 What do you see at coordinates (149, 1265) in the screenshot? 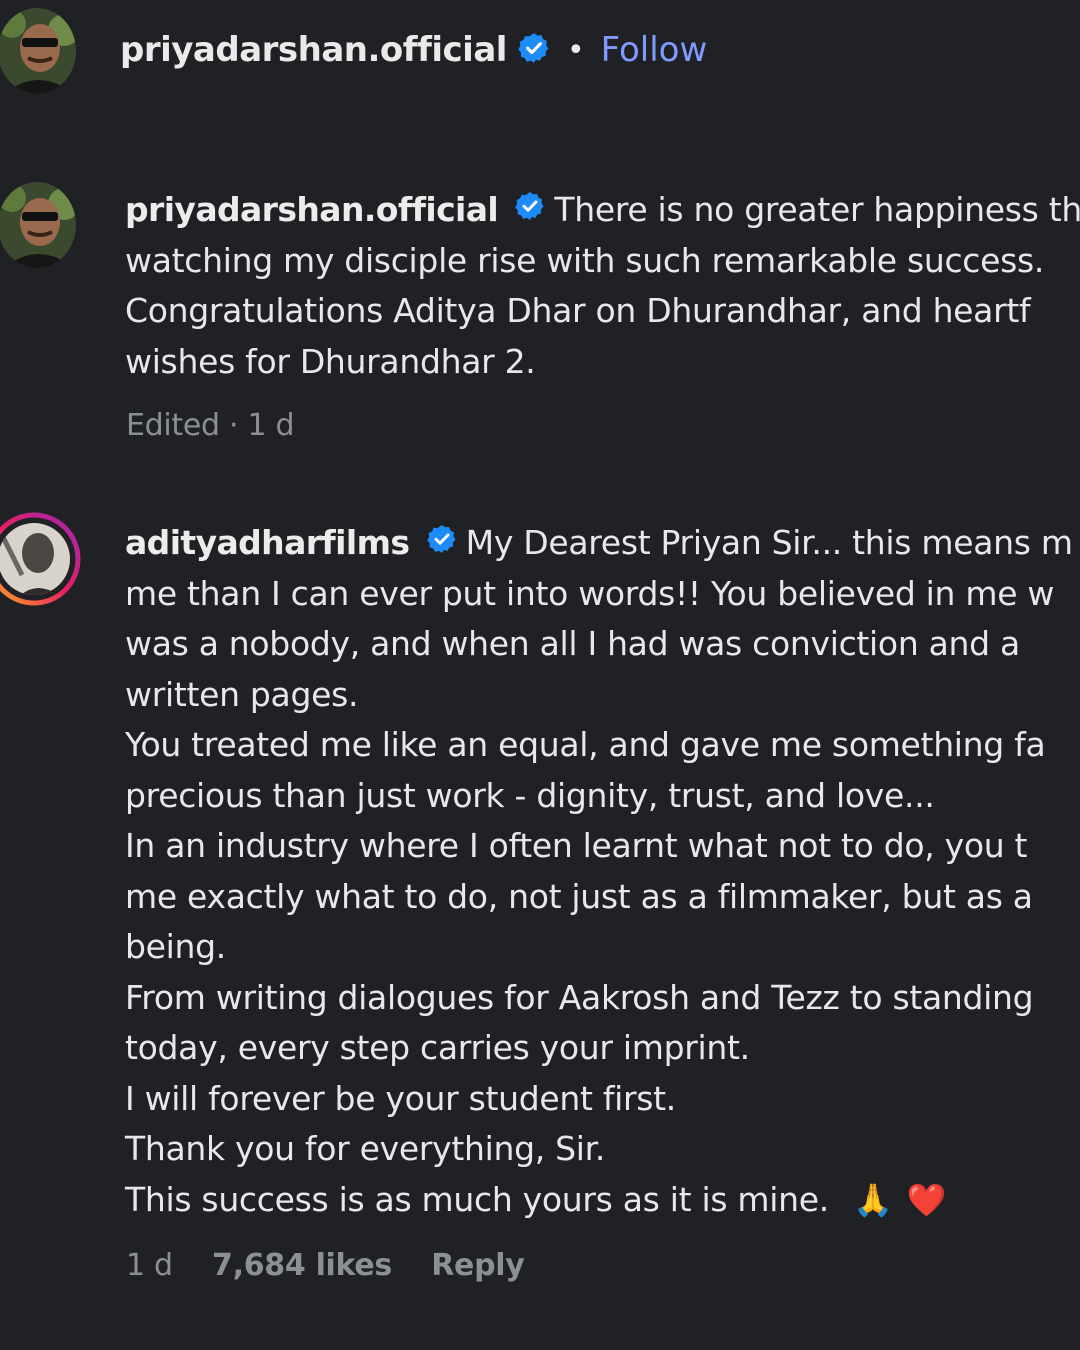
I see `comment-time: 1 d` at bounding box center [149, 1265].